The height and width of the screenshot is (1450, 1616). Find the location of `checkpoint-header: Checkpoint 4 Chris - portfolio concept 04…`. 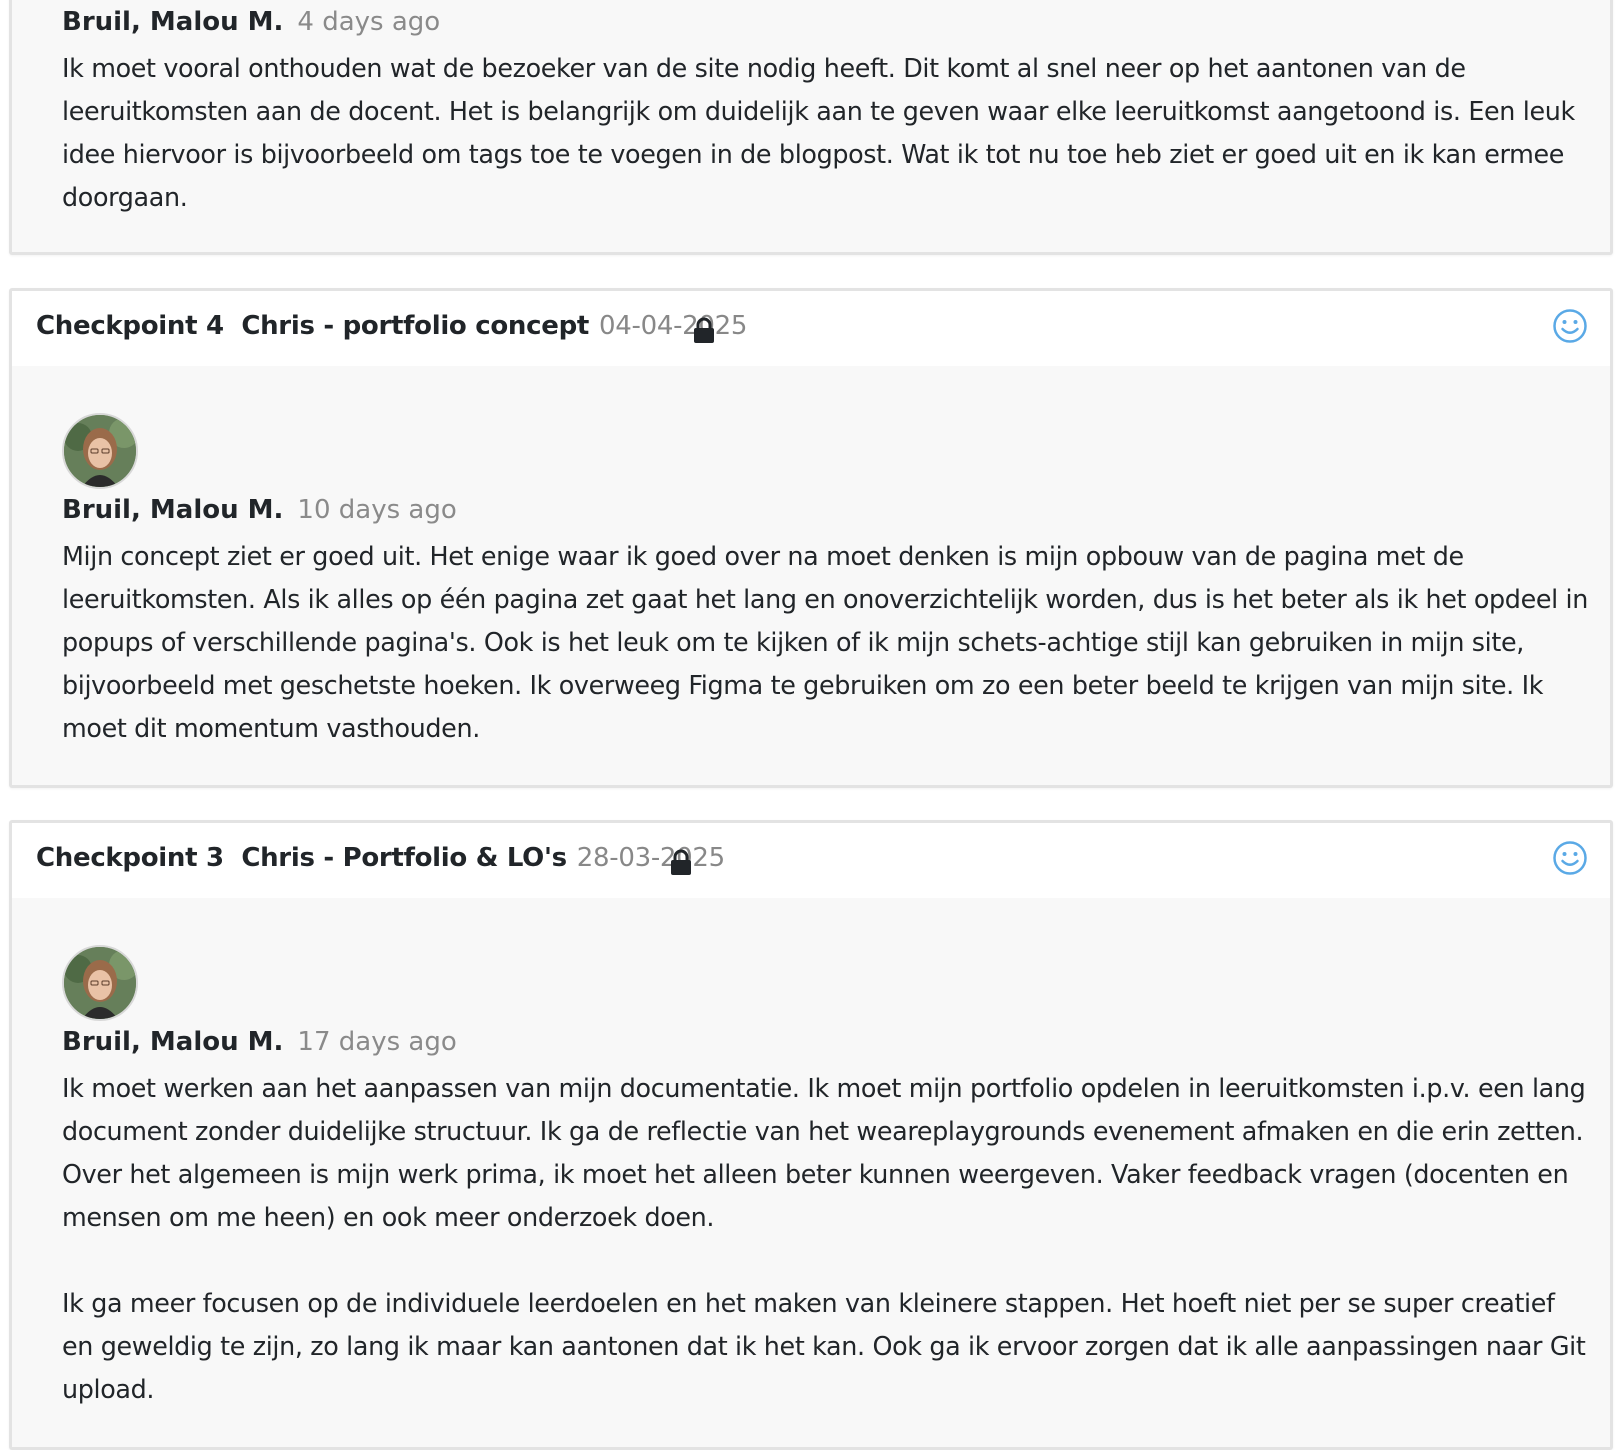

checkpoint-header: Checkpoint 4 Chris - portfolio concept 04… is located at coordinates (811, 328).